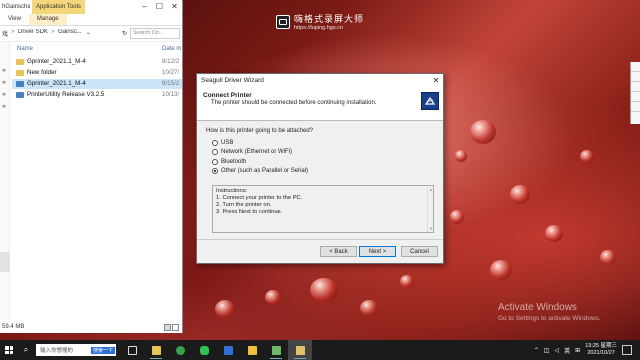  Describe the element at coordinates (97, 83) in the screenshot. I see `list-item: Gprinter_2021.1_M-4 6/15/2` at that location.